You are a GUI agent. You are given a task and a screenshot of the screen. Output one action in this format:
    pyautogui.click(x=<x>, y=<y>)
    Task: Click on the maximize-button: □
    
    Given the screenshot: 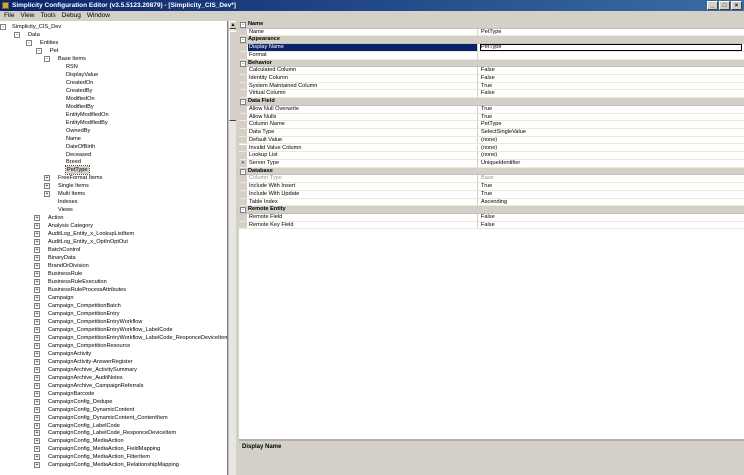 What is the action you would take?
    pyautogui.click(x=724, y=5)
    